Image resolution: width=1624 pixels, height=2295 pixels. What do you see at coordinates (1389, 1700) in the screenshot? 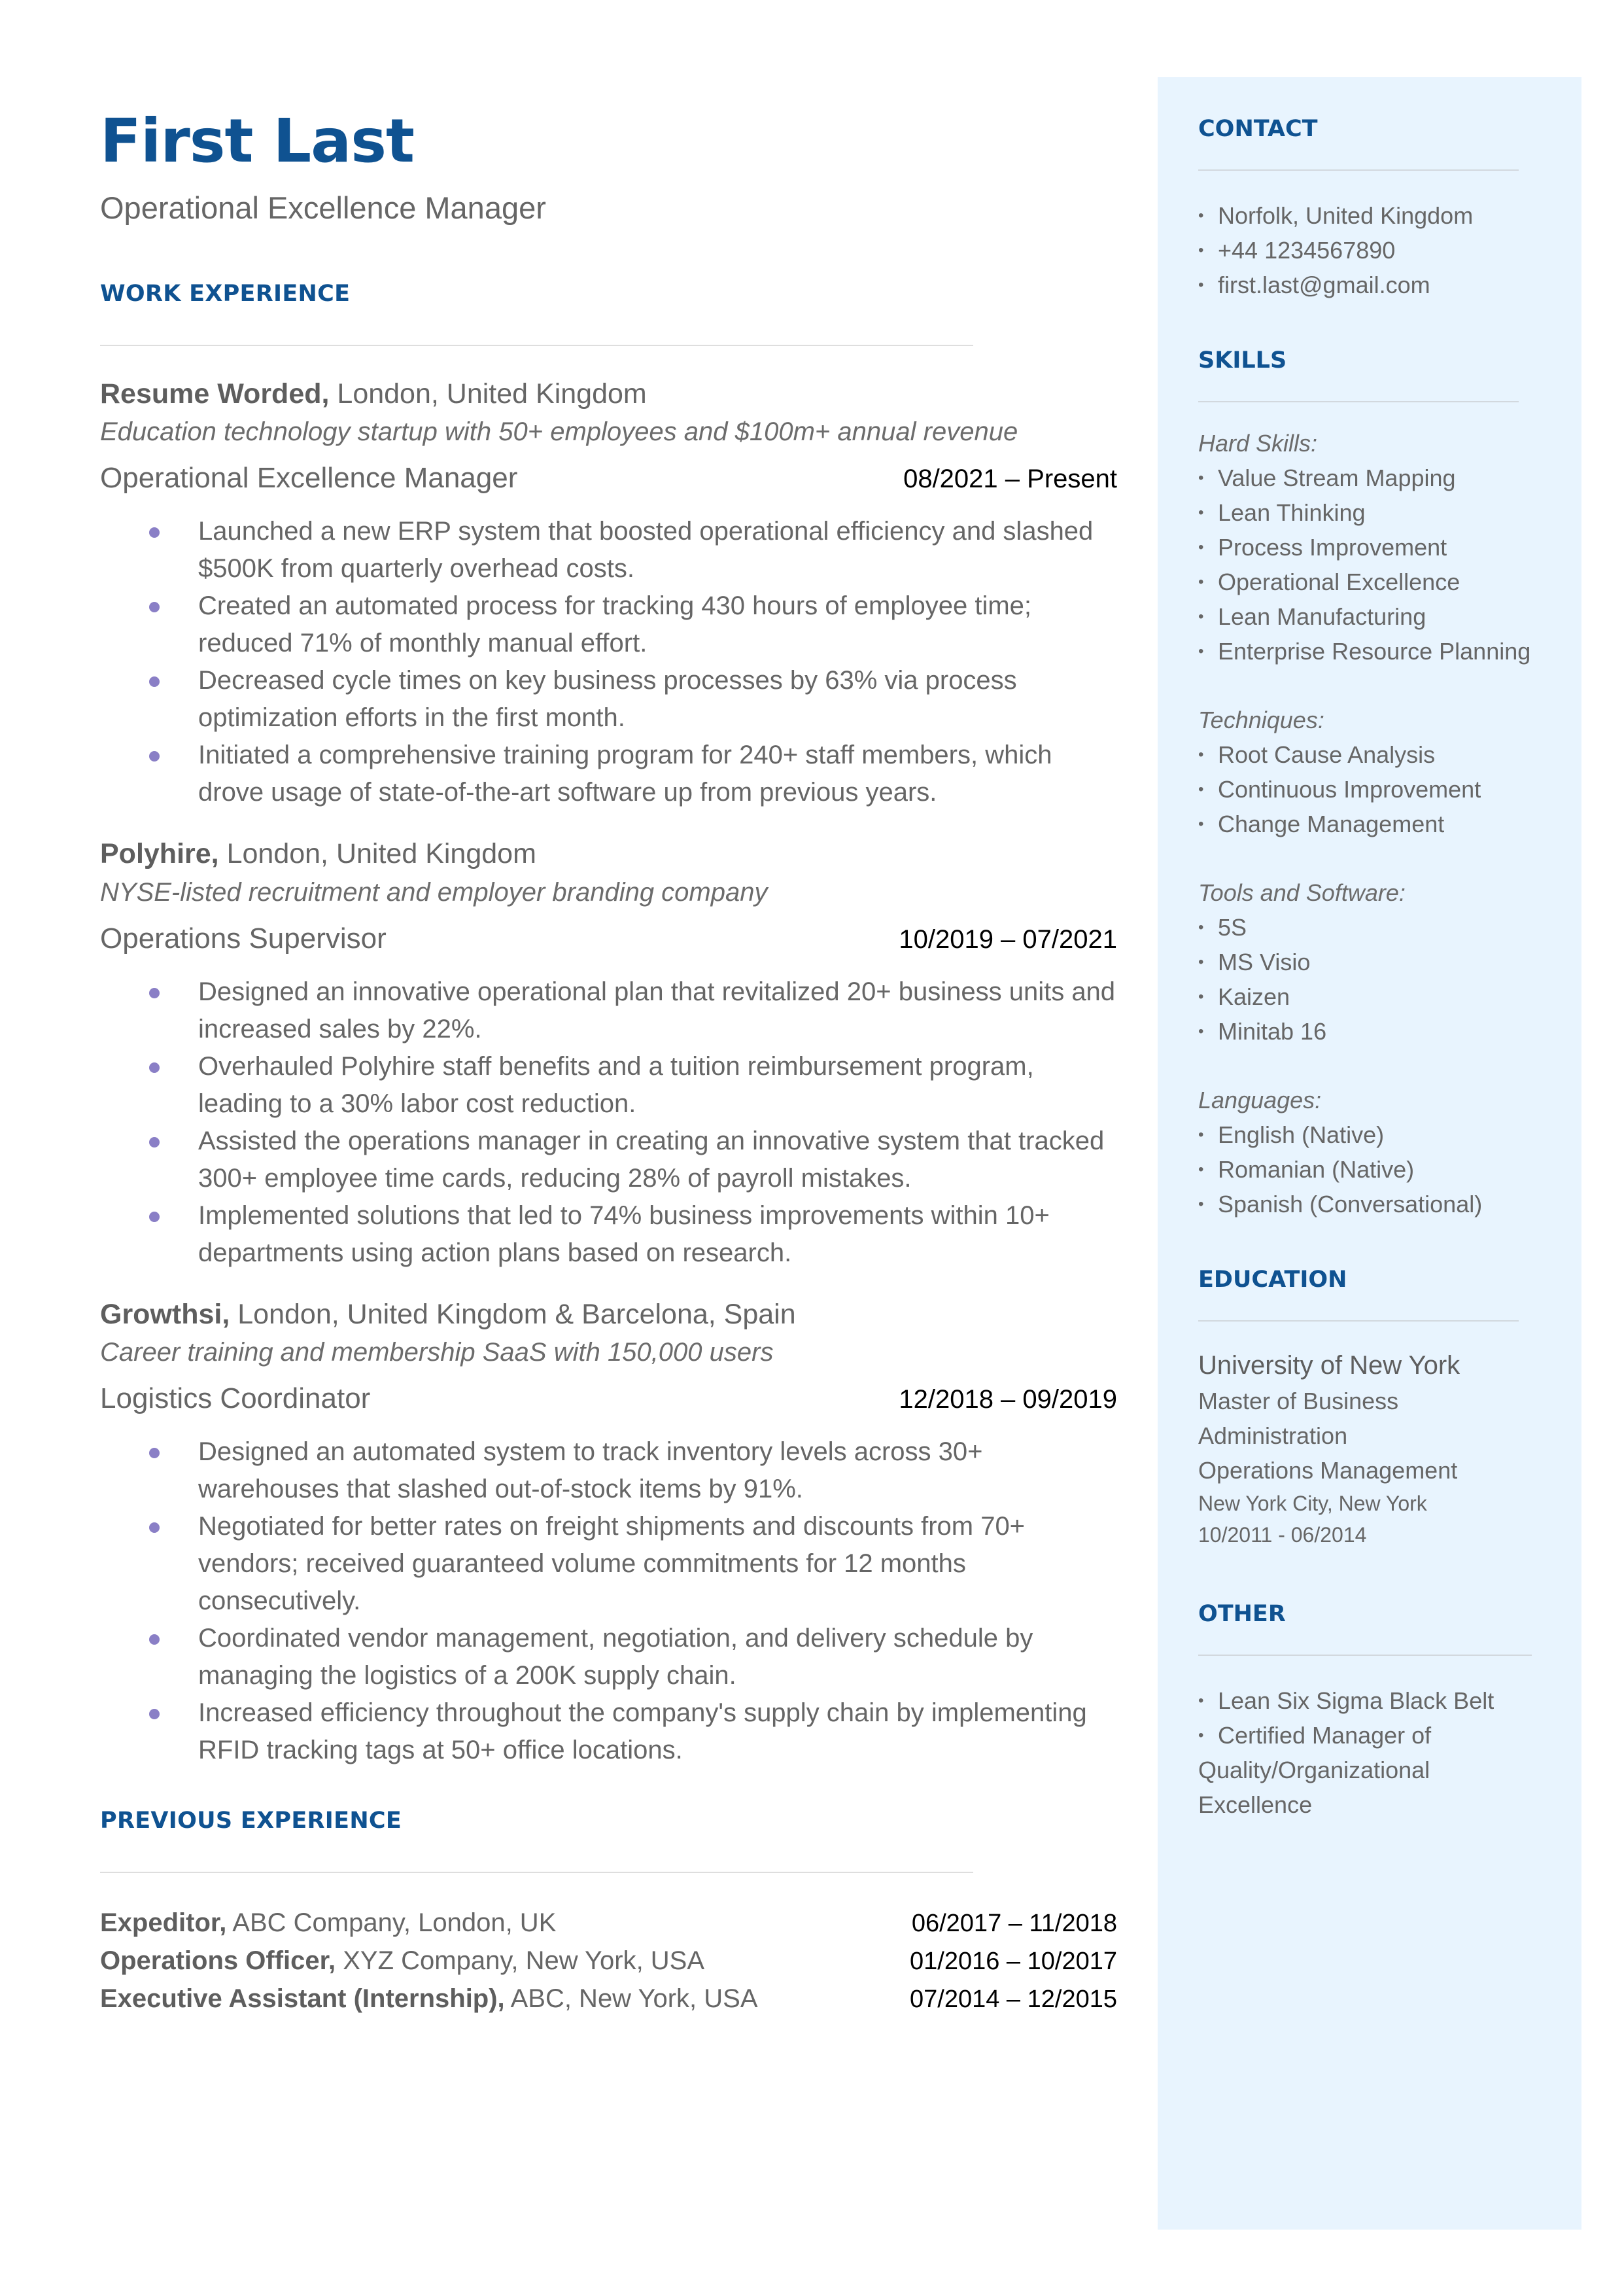
I see `other-item: Lean Six Sigma Black Belt` at bounding box center [1389, 1700].